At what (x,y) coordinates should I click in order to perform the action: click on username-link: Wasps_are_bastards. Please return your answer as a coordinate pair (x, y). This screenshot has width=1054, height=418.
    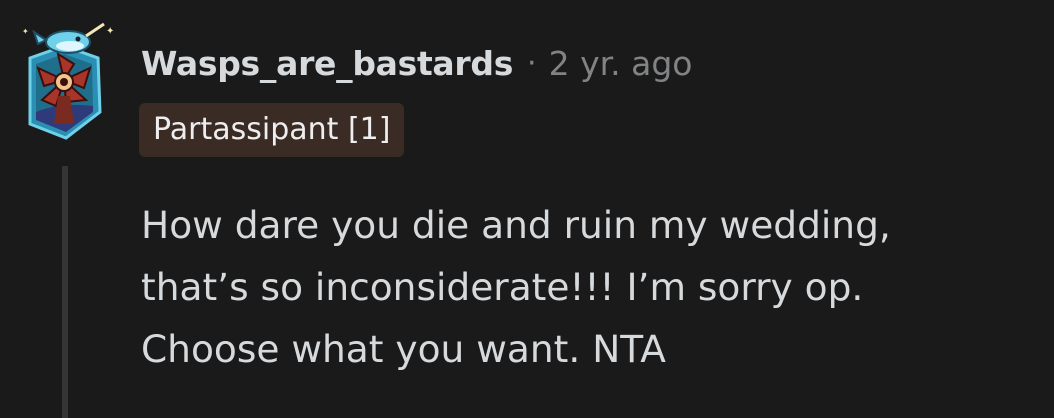
    Looking at the image, I should click on (327, 63).